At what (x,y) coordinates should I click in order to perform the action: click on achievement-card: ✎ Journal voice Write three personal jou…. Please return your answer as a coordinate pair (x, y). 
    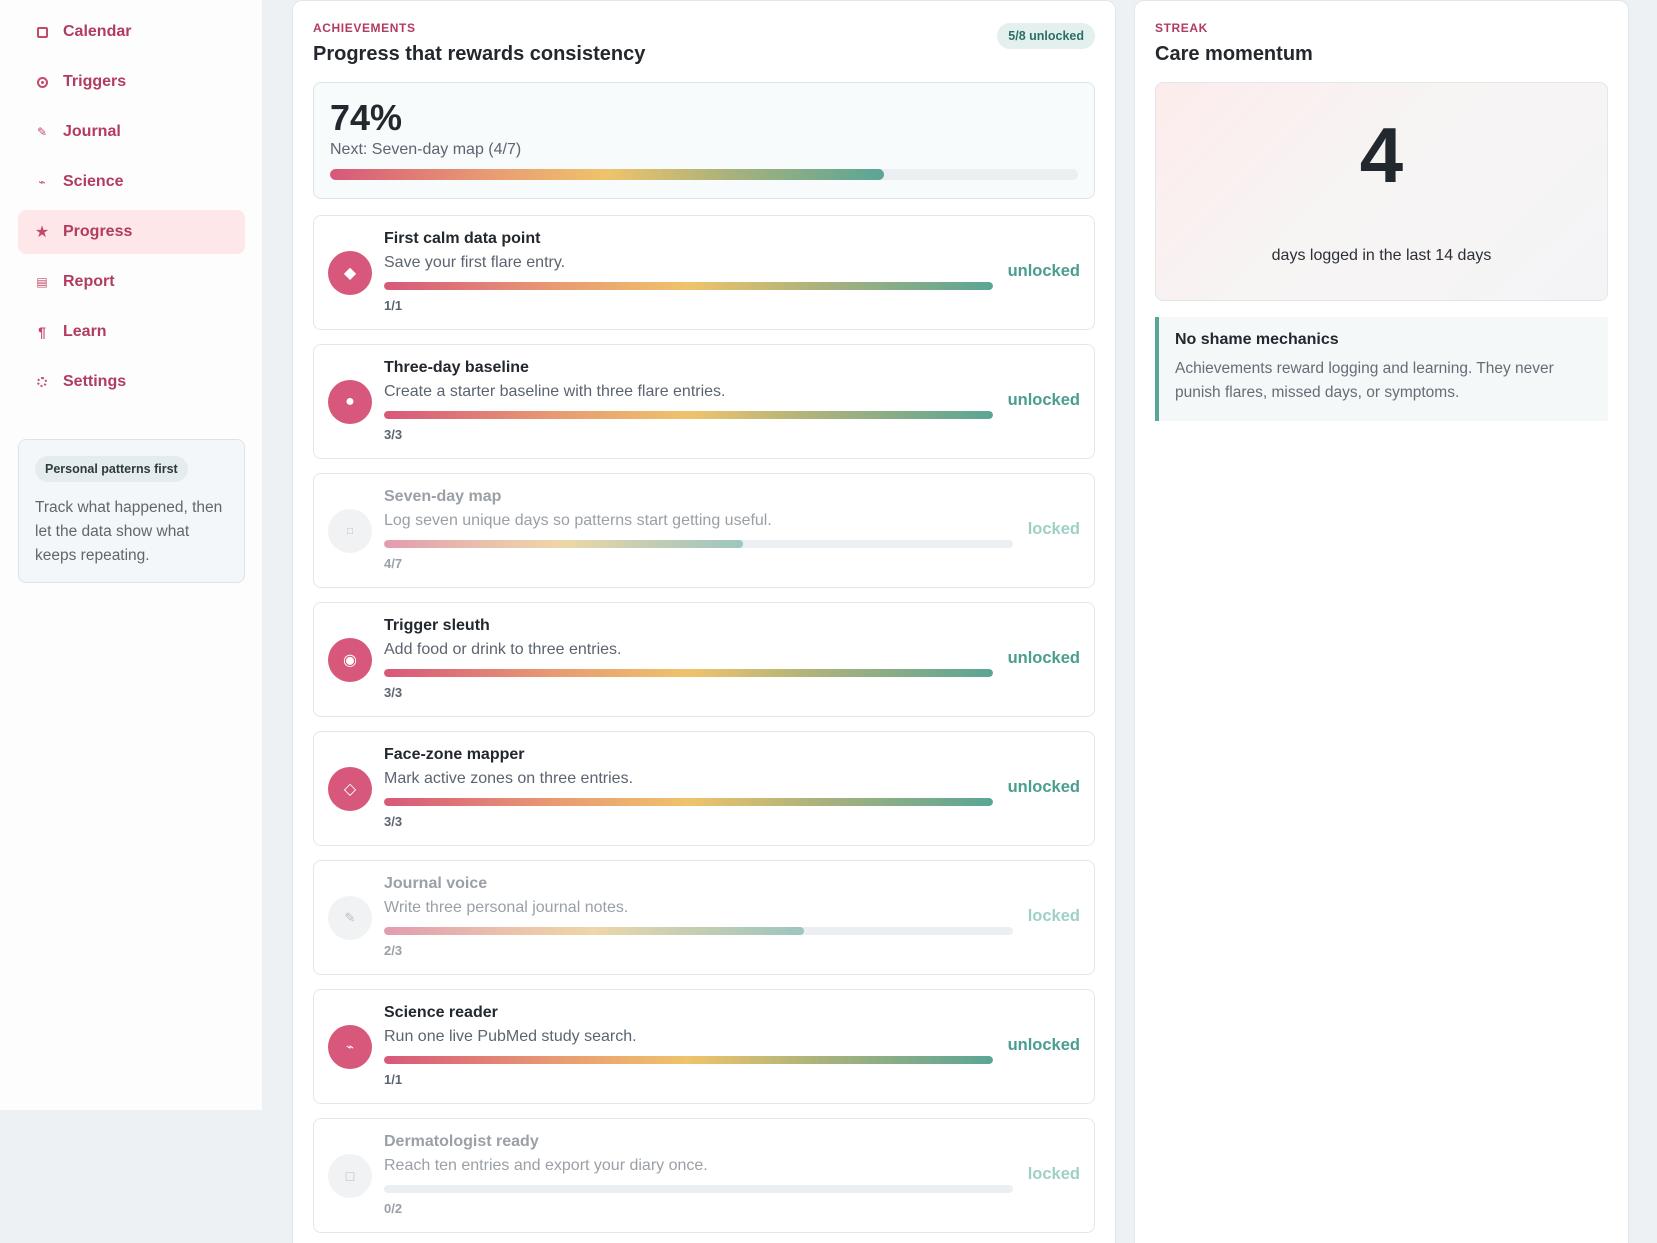
    Looking at the image, I should click on (704, 917).